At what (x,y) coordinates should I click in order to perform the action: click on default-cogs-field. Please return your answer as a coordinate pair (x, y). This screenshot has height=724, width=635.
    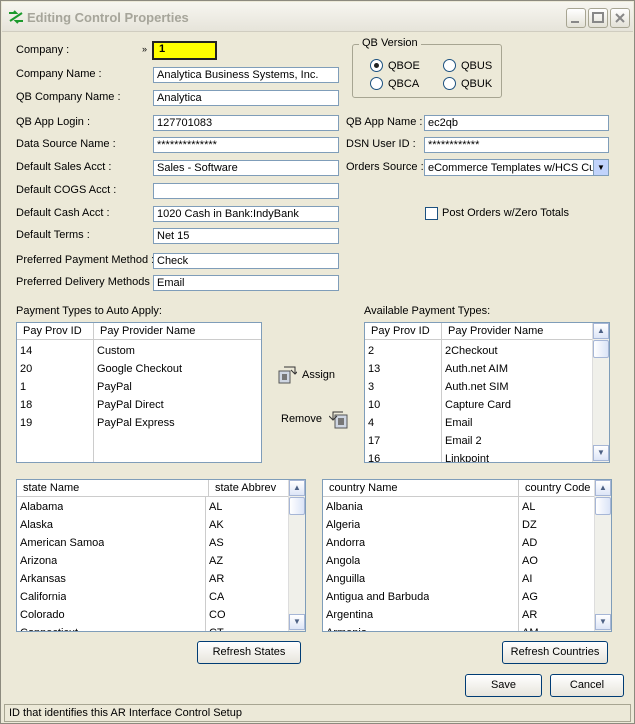
    Looking at the image, I should click on (246, 191).